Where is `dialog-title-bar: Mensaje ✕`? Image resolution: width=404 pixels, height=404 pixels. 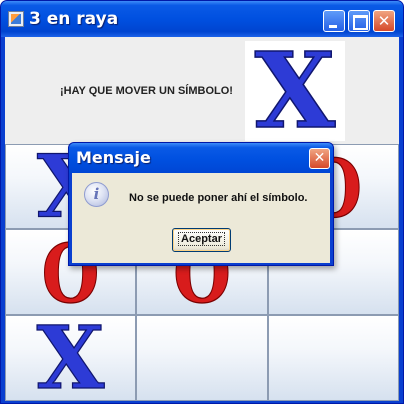 dialog-title-bar: Mensaje ✕ is located at coordinates (201, 158).